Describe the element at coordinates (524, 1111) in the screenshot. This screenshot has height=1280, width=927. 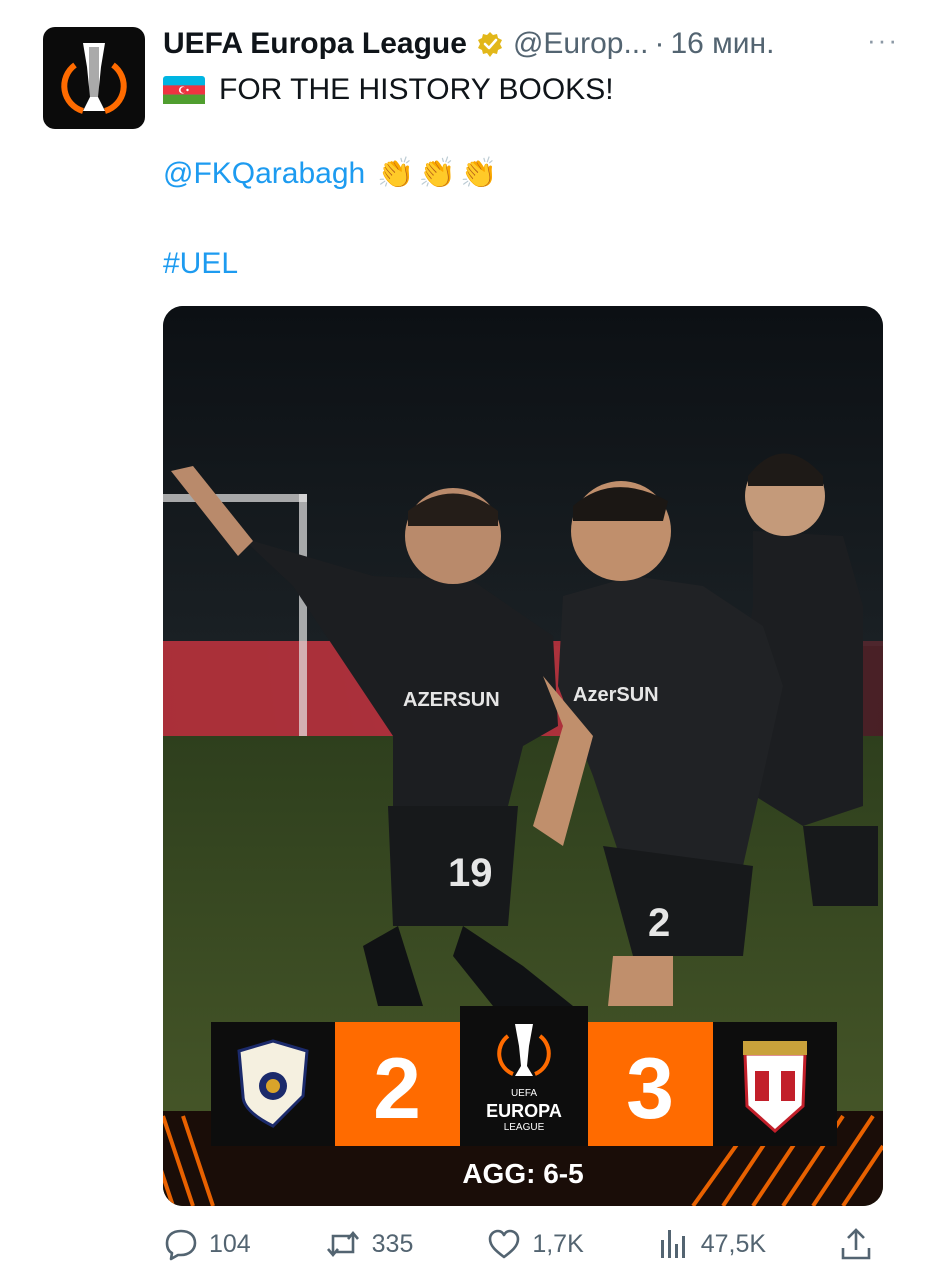
I see `logo-text-main: EUROPA` at that location.